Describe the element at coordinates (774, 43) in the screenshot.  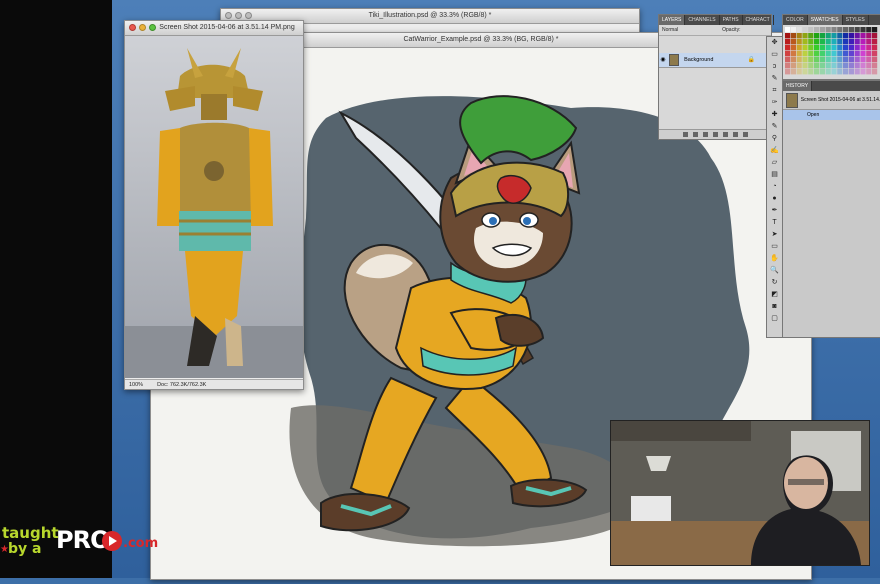
I see `move-icon: ✥` at that location.